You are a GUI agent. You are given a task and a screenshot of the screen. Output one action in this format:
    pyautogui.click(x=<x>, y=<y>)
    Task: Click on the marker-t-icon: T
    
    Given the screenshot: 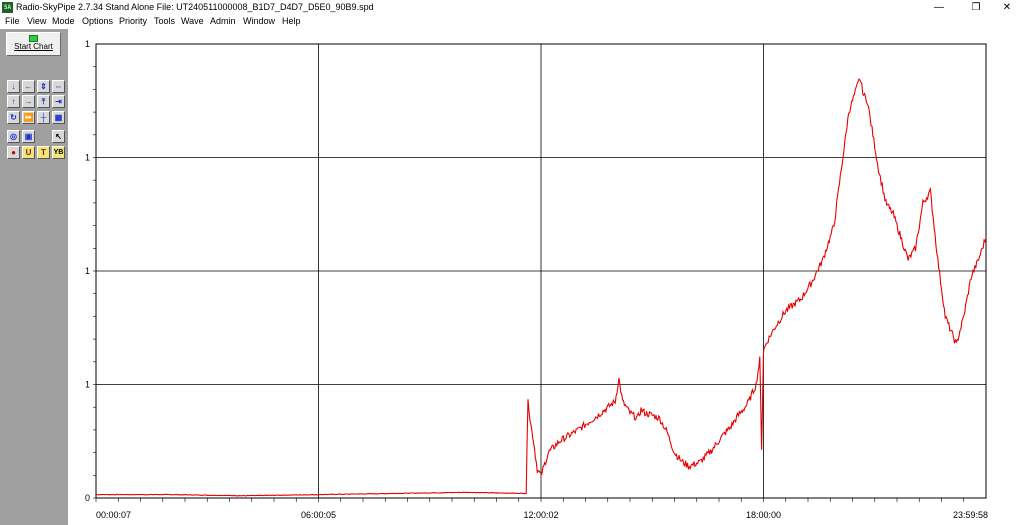 What is the action you would take?
    pyautogui.click(x=43, y=152)
    